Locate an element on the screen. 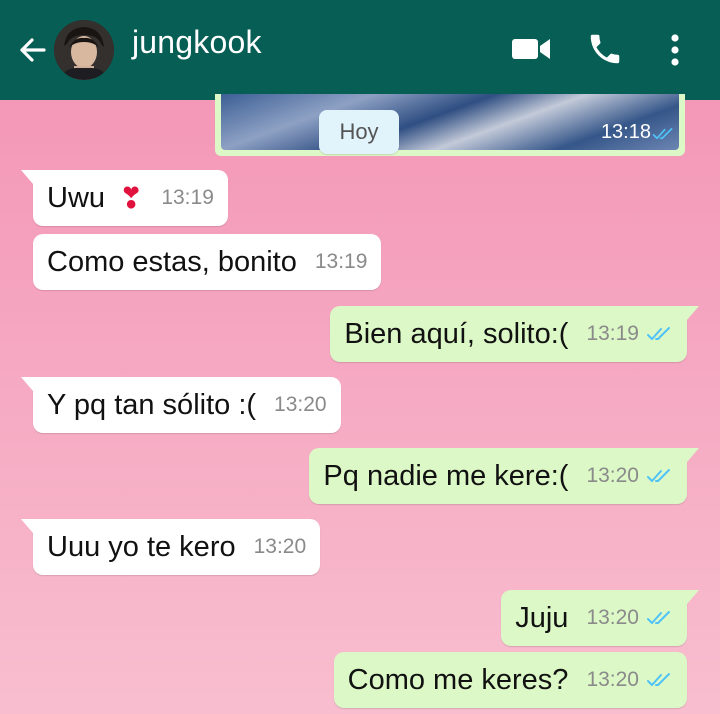 The height and width of the screenshot is (714, 720). heart-emoji: ❣ is located at coordinates (131, 198).